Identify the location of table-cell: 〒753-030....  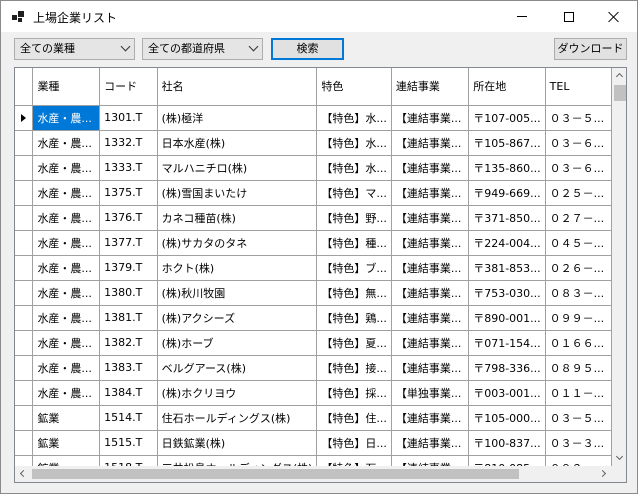
(507, 293).